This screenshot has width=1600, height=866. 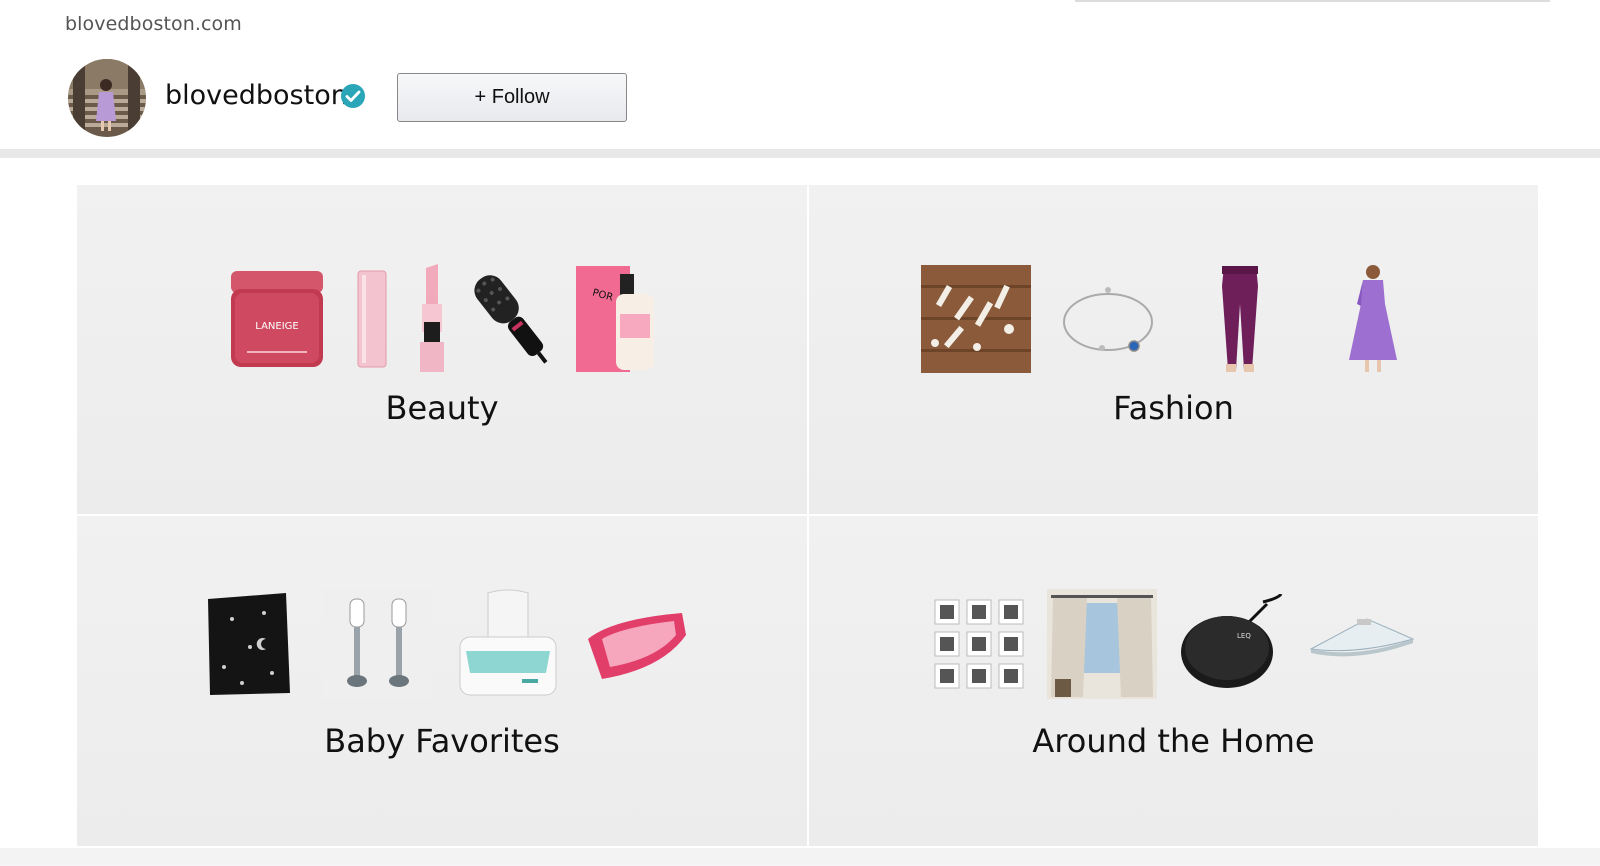 What do you see at coordinates (1240, 319) in the screenshot?
I see `leggings-icon` at bounding box center [1240, 319].